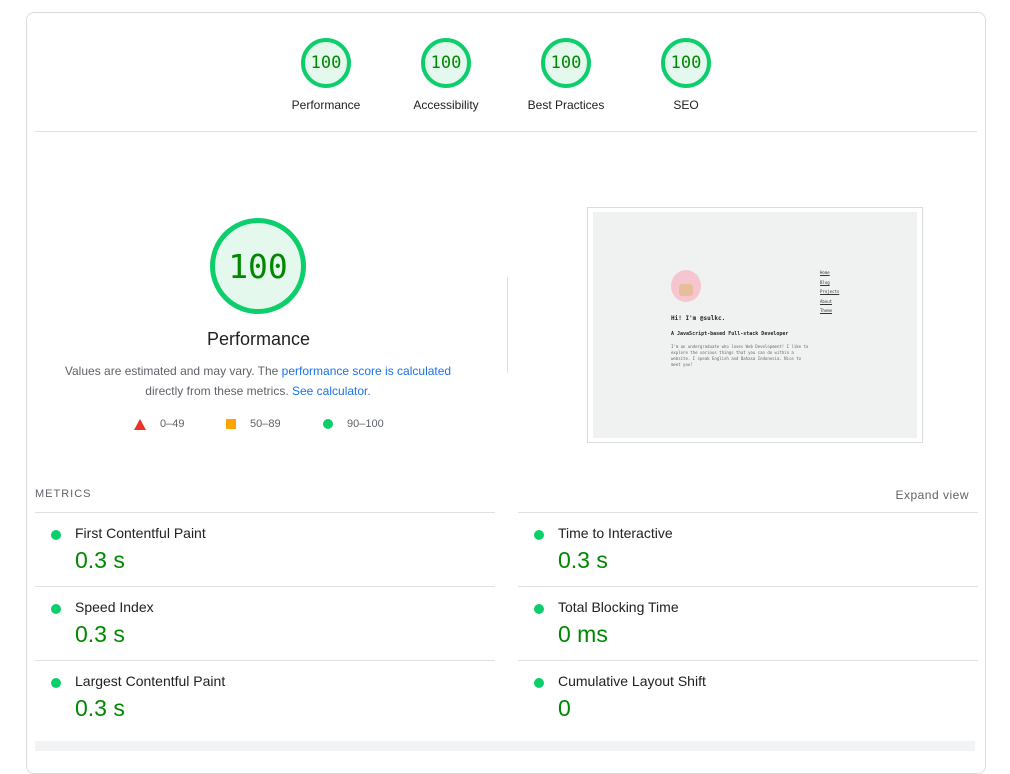 The height and width of the screenshot is (774, 1010). I want to click on legend-pass: 90–100, so click(353, 424).